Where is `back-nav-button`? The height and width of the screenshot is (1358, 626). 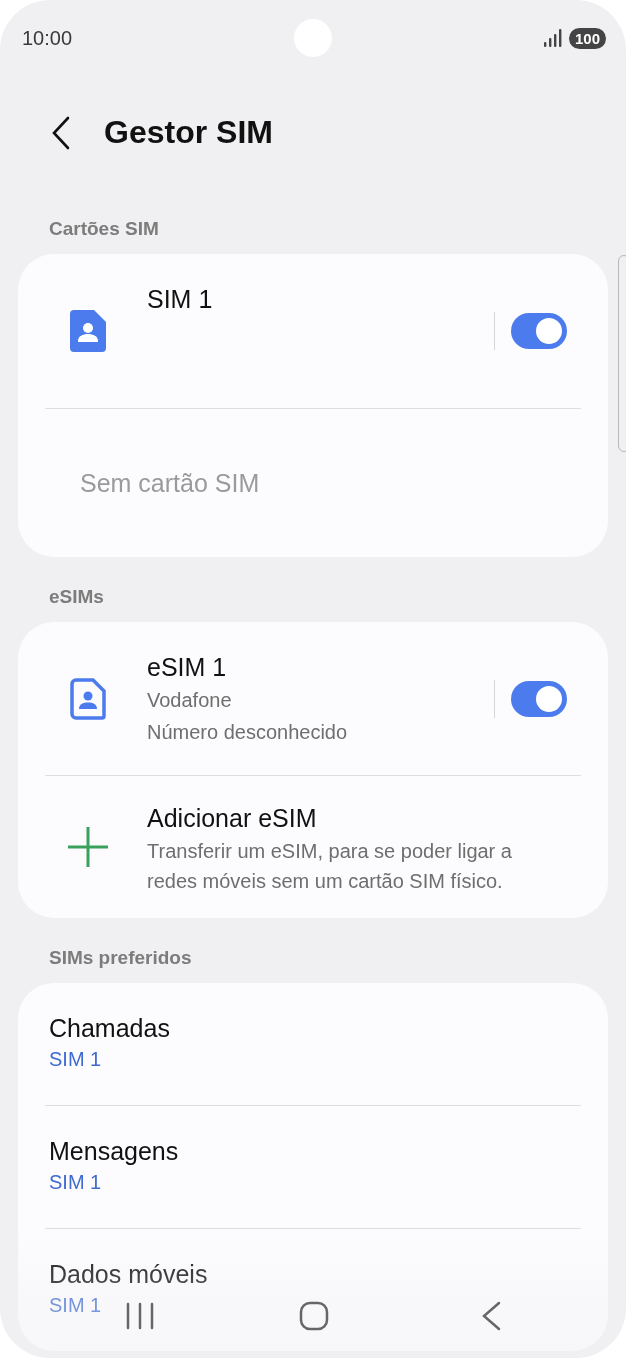 back-nav-button is located at coordinates (491, 1316).